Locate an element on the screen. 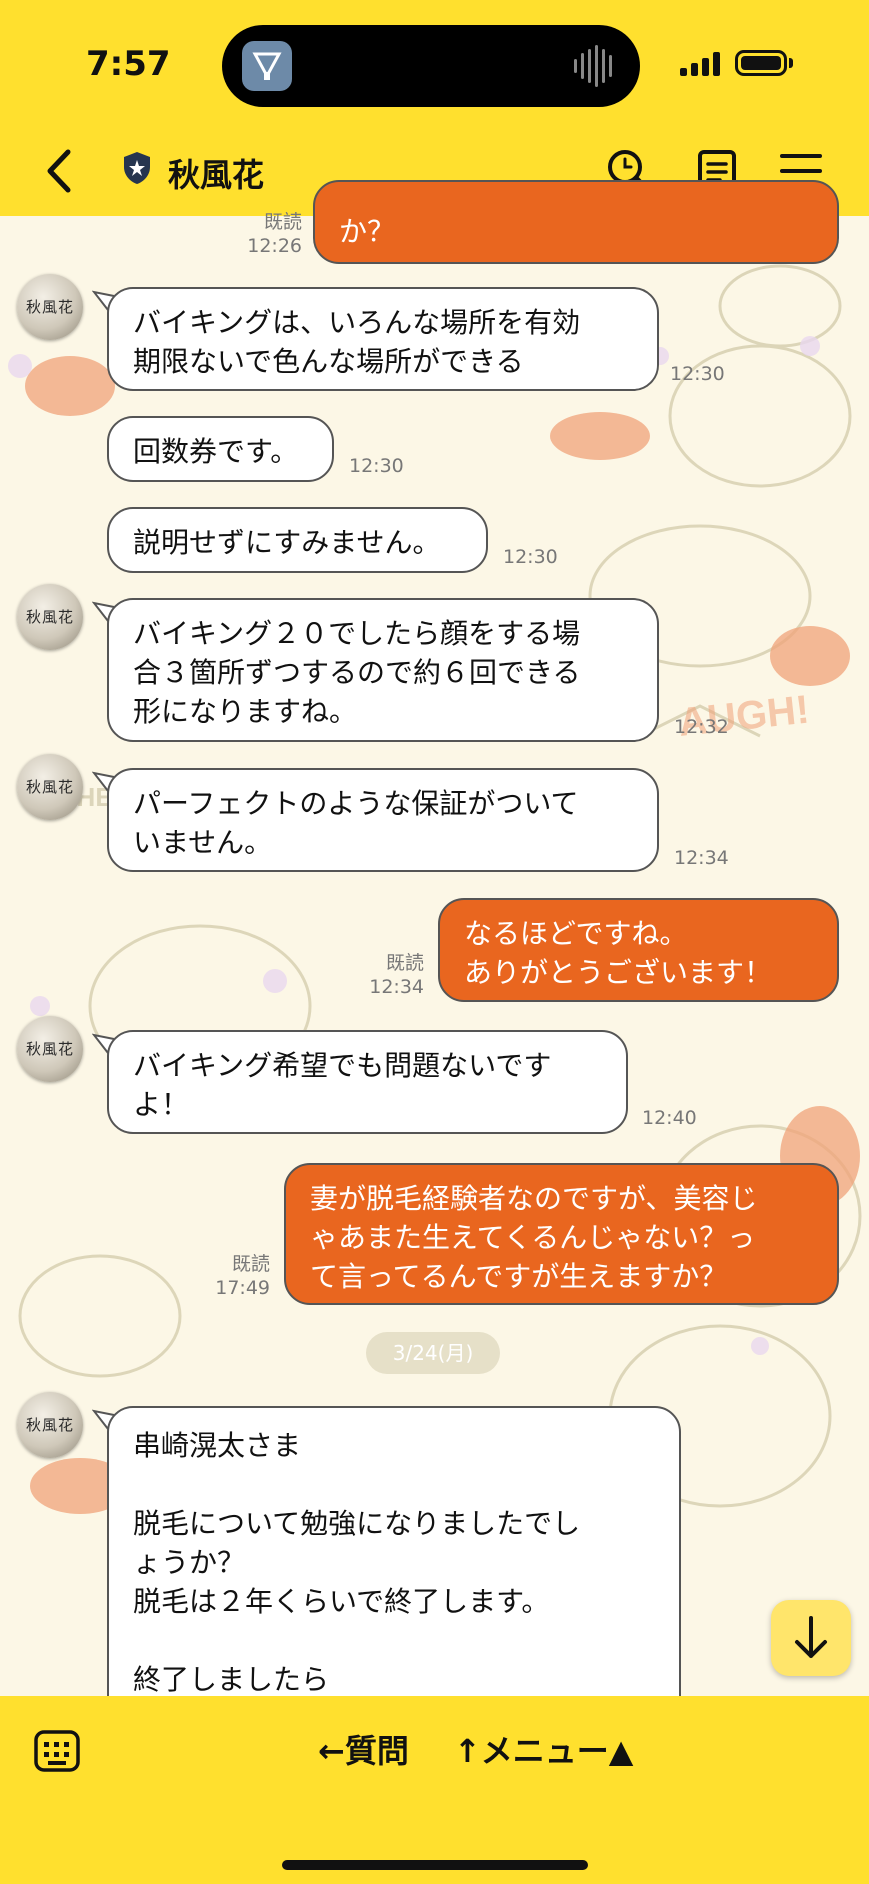 The image size is (869, 1884). message-time: 12:32 is located at coordinates (701, 727).